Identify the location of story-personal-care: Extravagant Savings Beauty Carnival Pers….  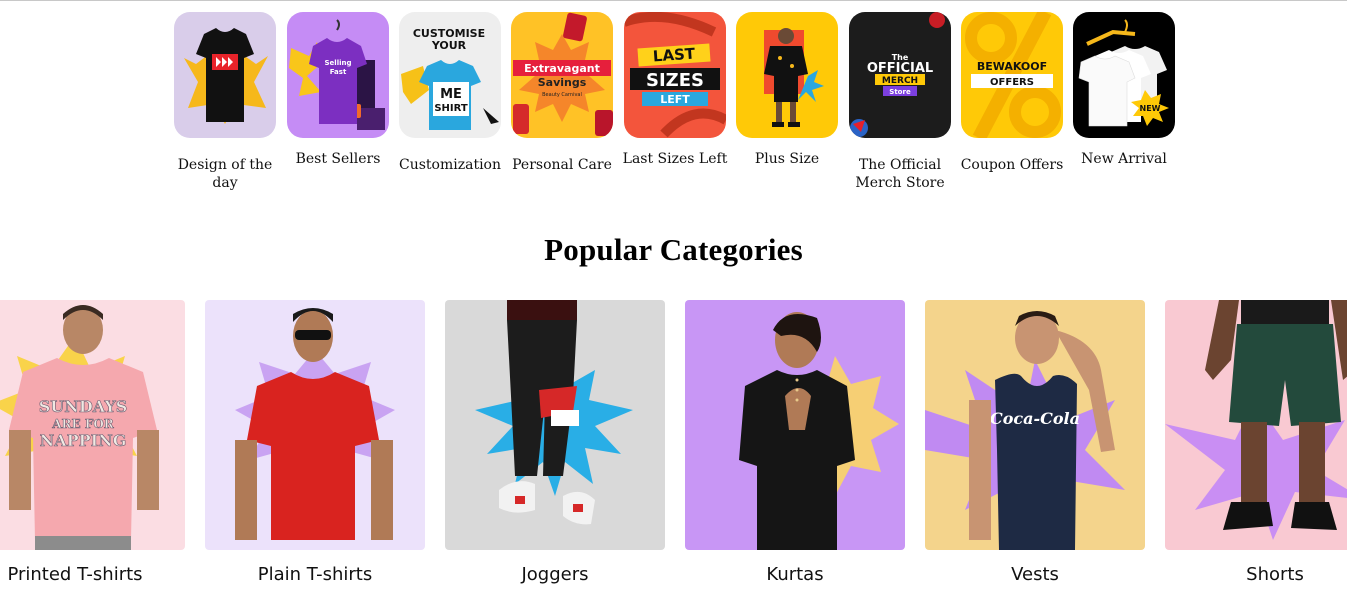
(562, 93).